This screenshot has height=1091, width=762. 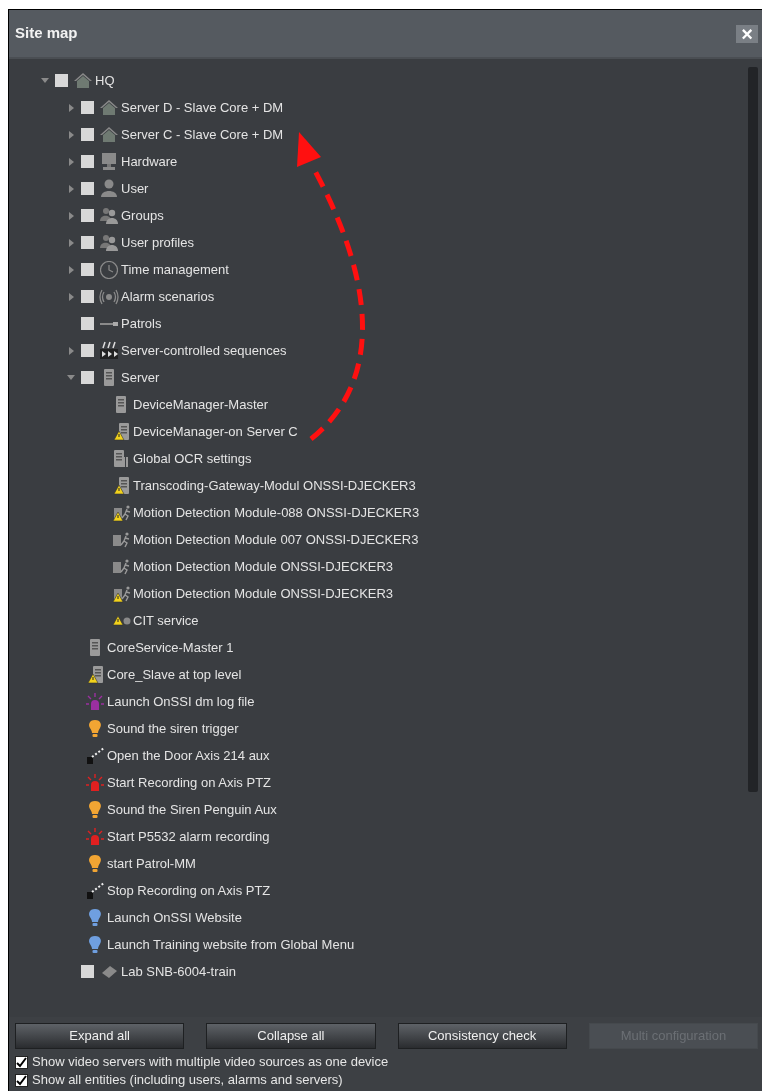 What do you see at coordinates (121, 620) in the screenshot?
I see `warning-icon` at bounding box center [121, 620].